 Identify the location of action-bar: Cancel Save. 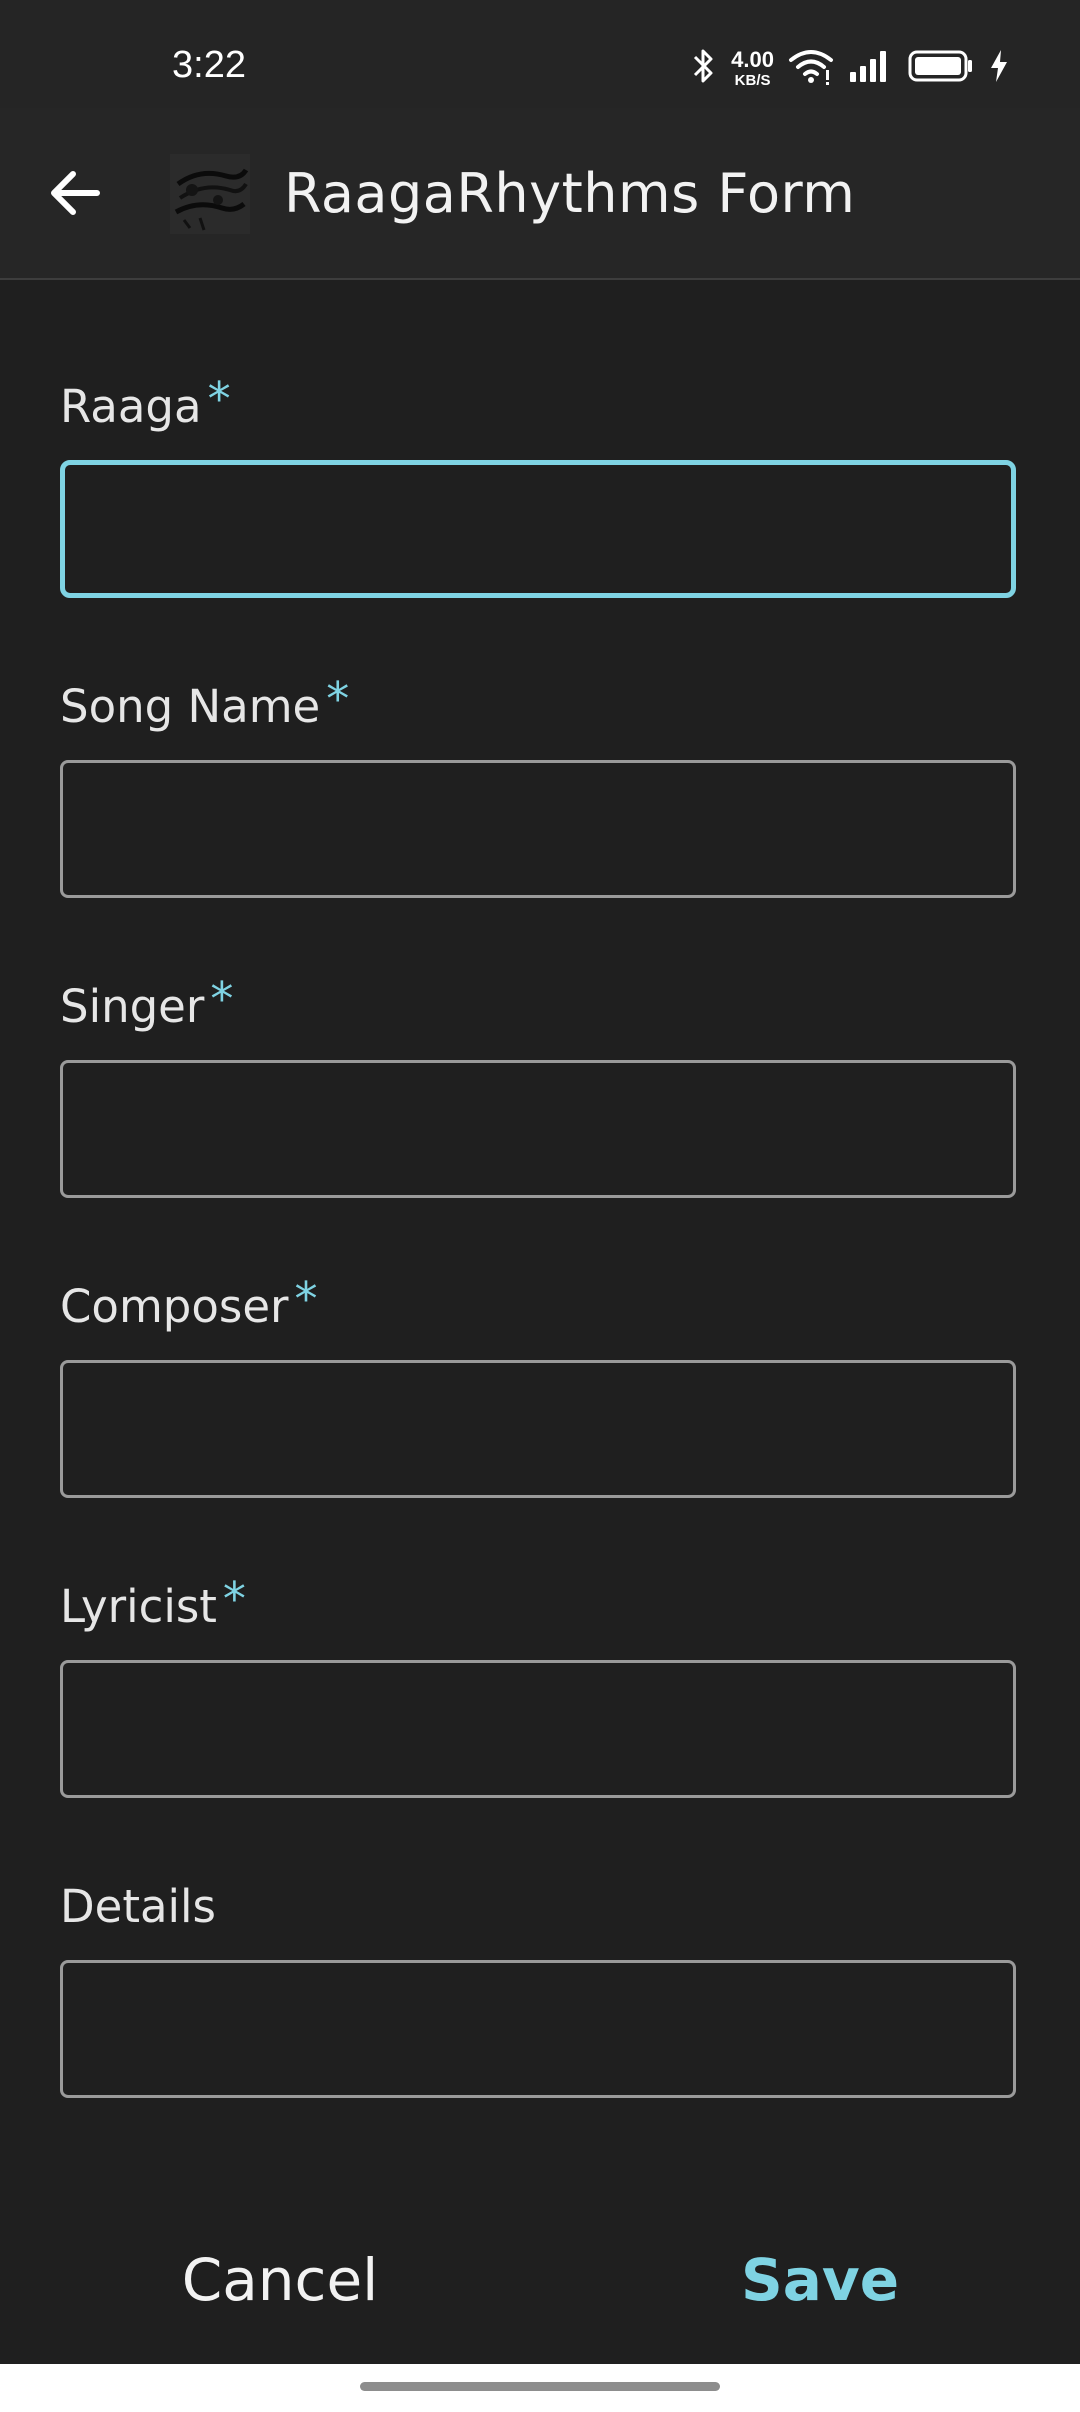
(540, 2272).